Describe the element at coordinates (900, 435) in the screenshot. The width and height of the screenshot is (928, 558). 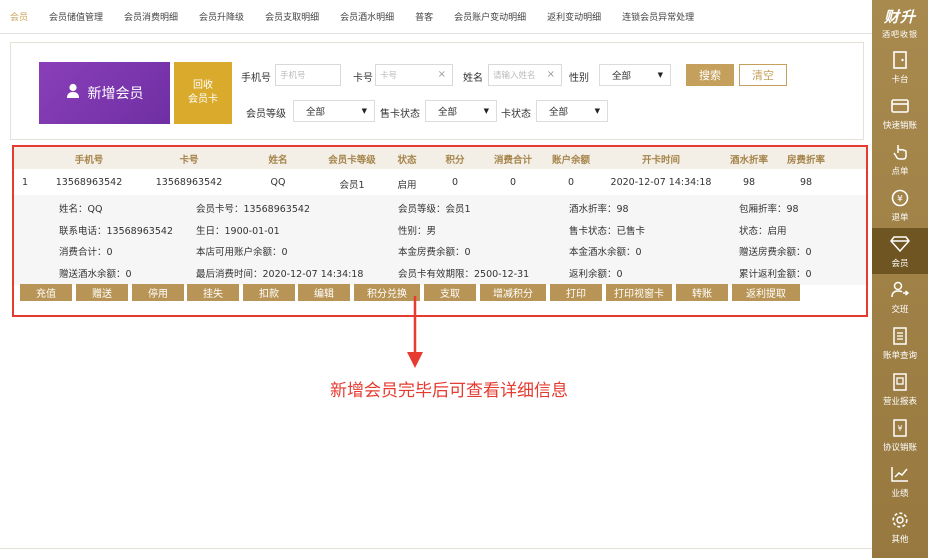
I see `sidebar-item-agreement: ¥ 协议销账` at that location.